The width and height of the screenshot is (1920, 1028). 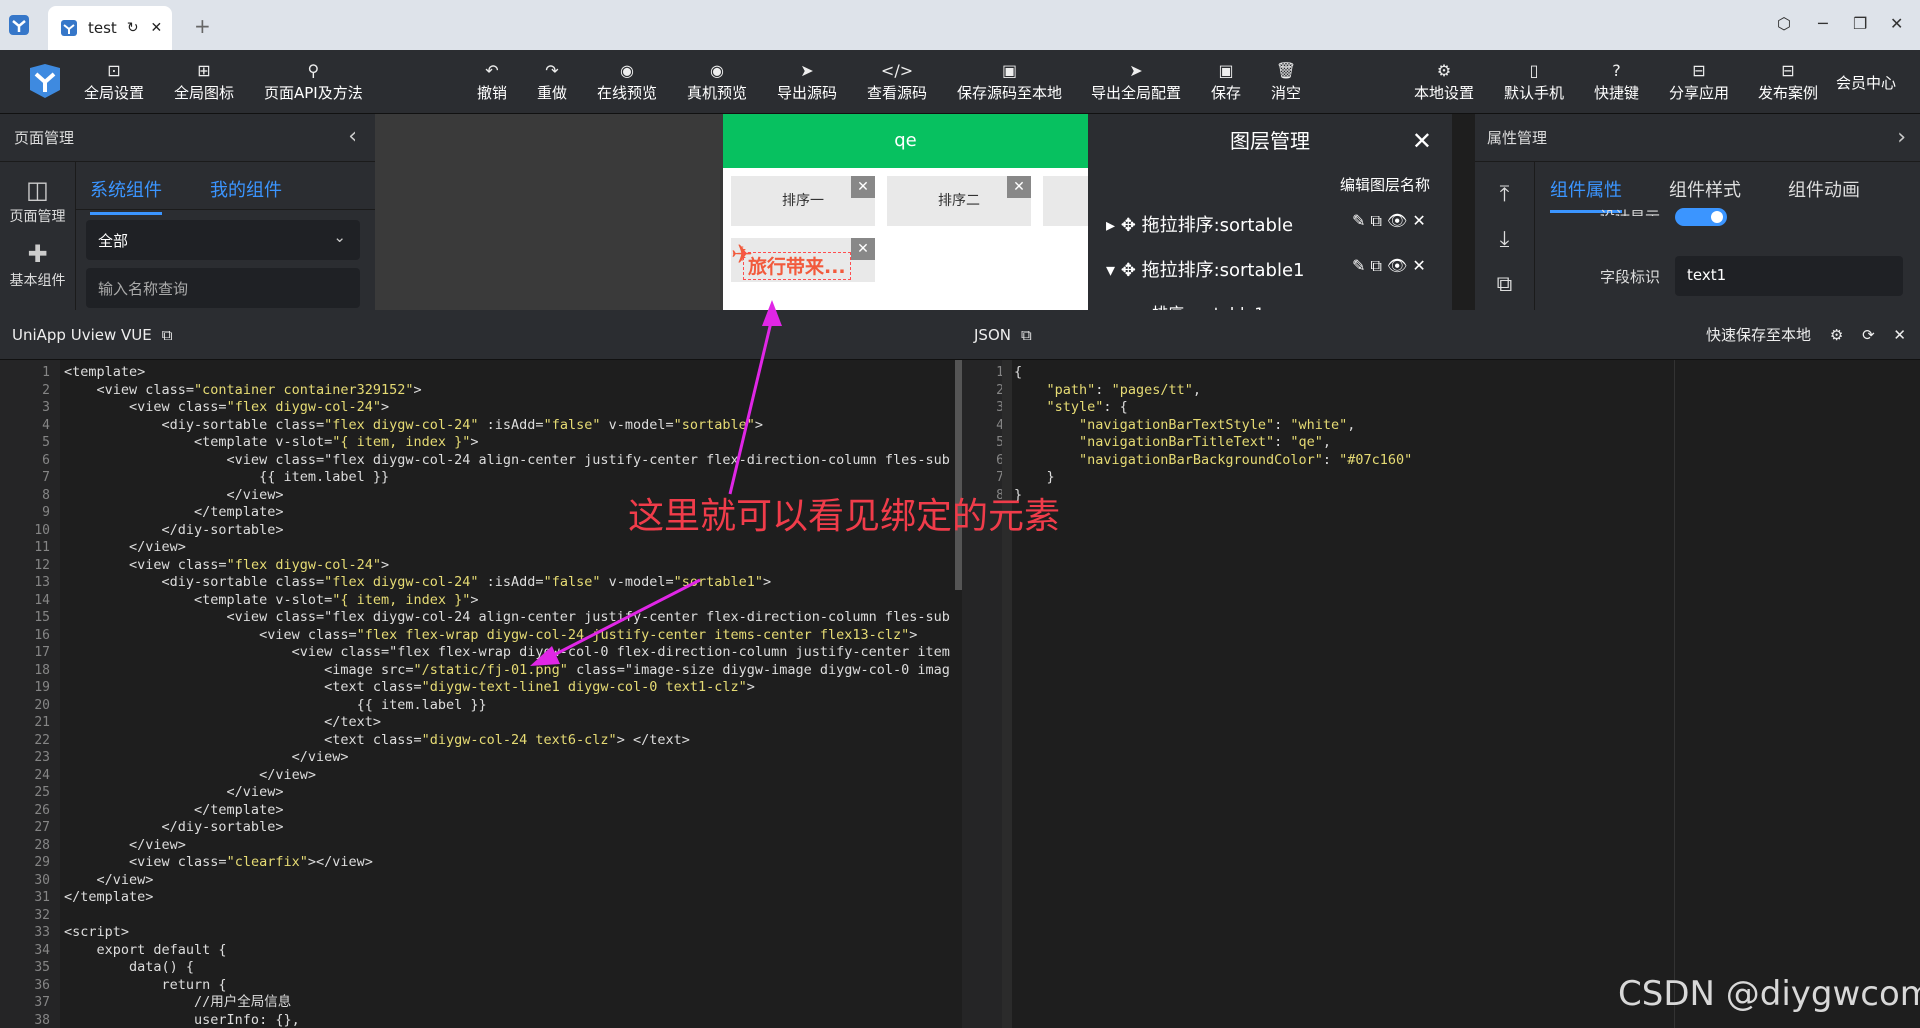 What do you see at coordinates (552, 70) in the screenshot?
I see `redo-icon: ↷` at bounding box center [552, 70].